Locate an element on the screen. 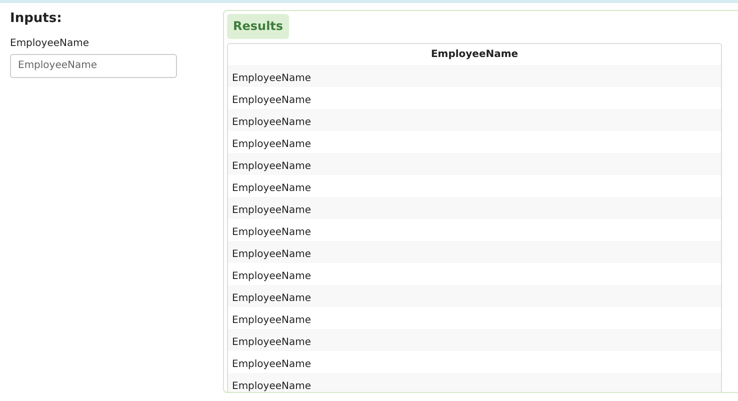 This screenshot has width=738, height=401. column-header: EmployeeName is located at coordinates (475, 55).